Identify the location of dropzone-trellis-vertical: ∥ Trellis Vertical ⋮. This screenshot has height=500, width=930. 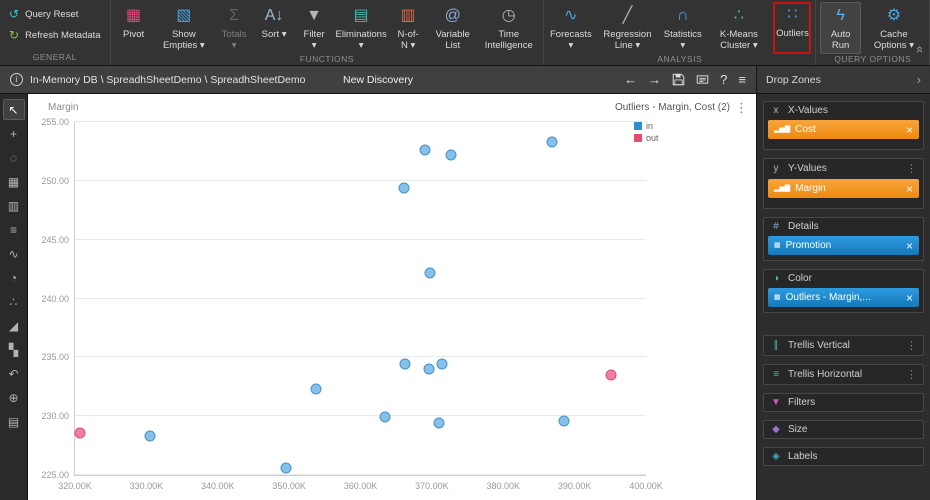
(843, 345).